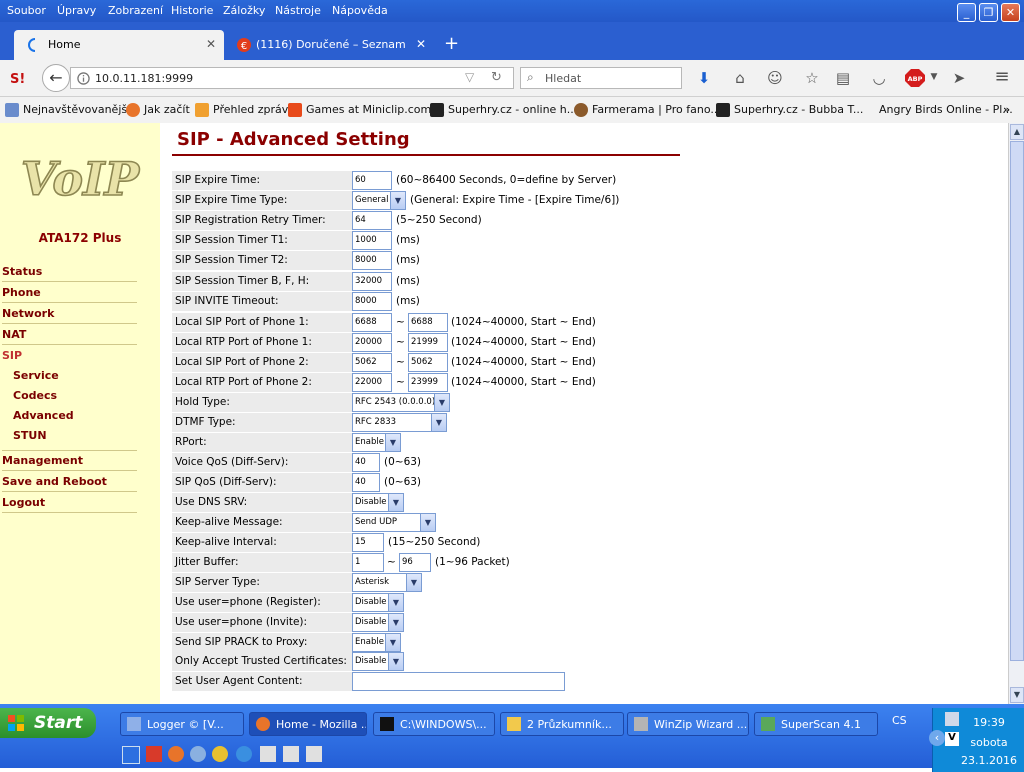 This screenshot has width=1024, height=772. I want to click on chevron-left-icon: ‹, so click(937, 738).